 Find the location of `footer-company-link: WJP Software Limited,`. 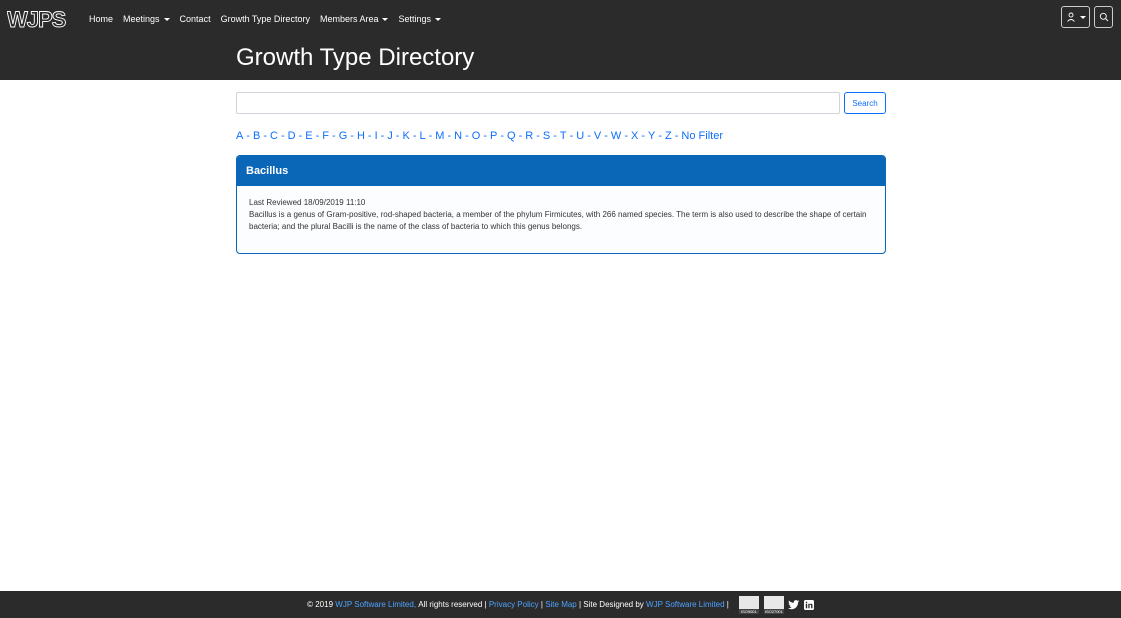

footer-company-link: WJP Software Limited, is located at coordinates (375, 604).